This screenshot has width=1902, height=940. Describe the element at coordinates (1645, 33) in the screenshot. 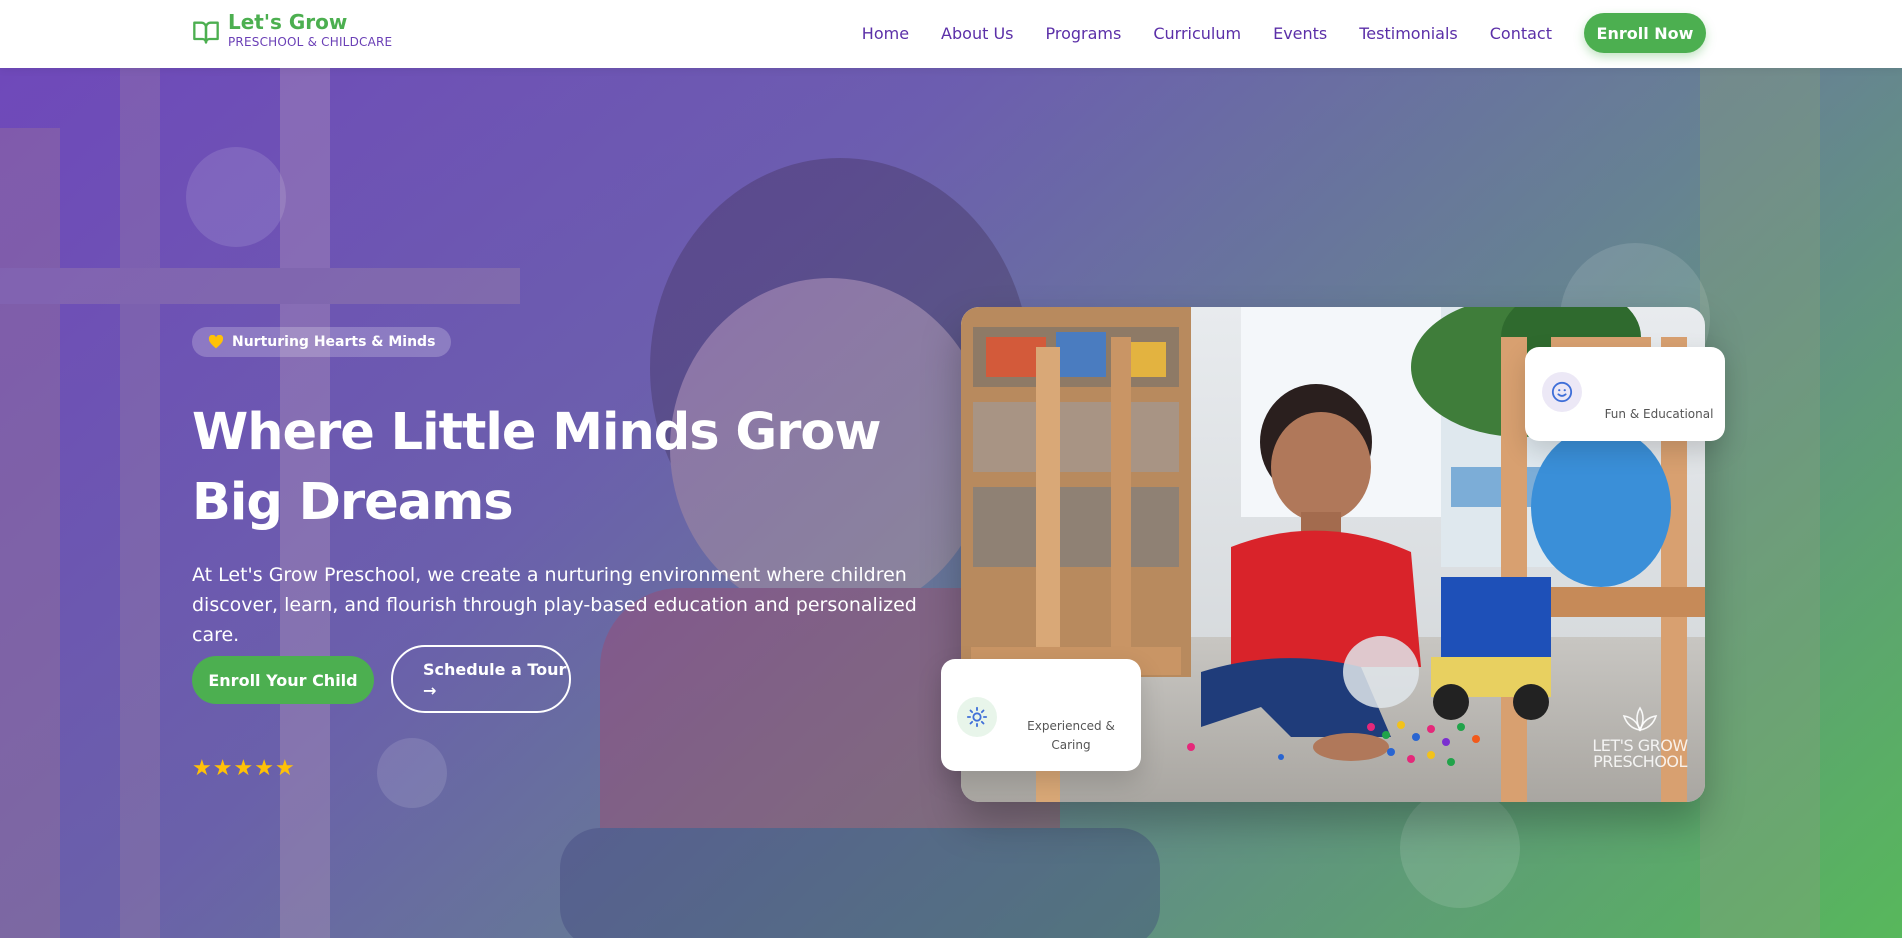

I see `enroll-now-button: Enroll Now` at that location.